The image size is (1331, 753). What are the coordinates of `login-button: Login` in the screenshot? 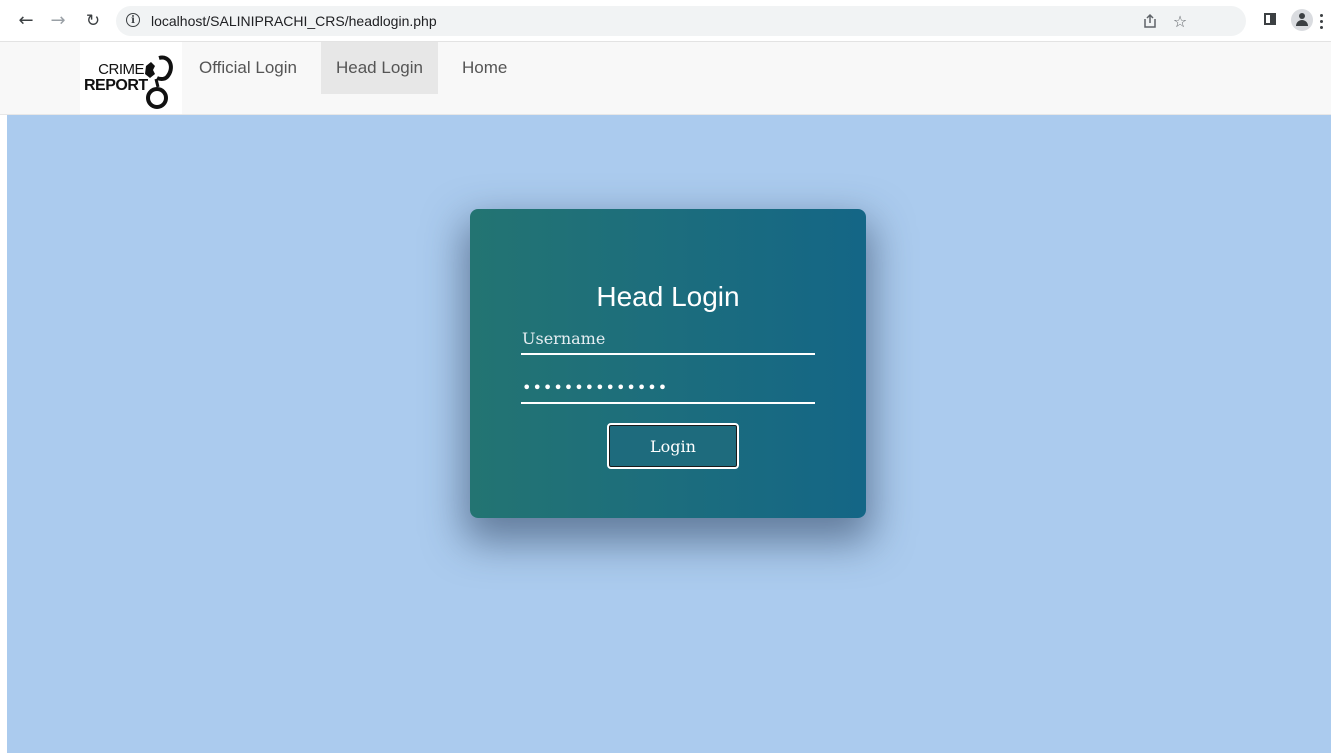 It's located at (673, 446).